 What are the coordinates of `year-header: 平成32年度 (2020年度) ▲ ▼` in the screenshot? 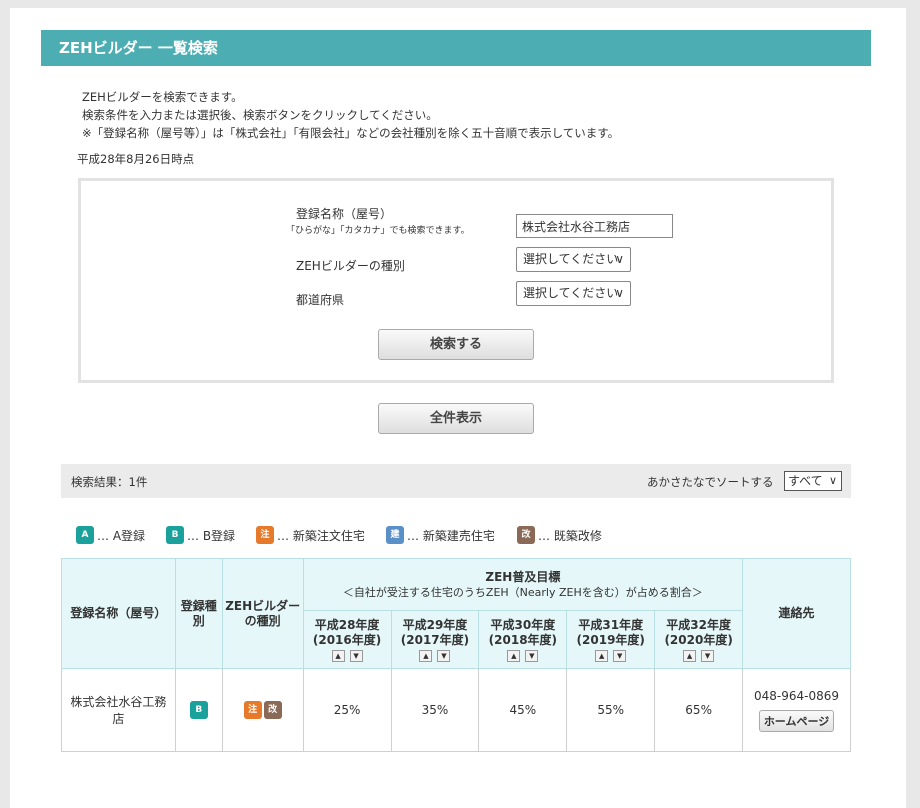 It's located at (699, 639).